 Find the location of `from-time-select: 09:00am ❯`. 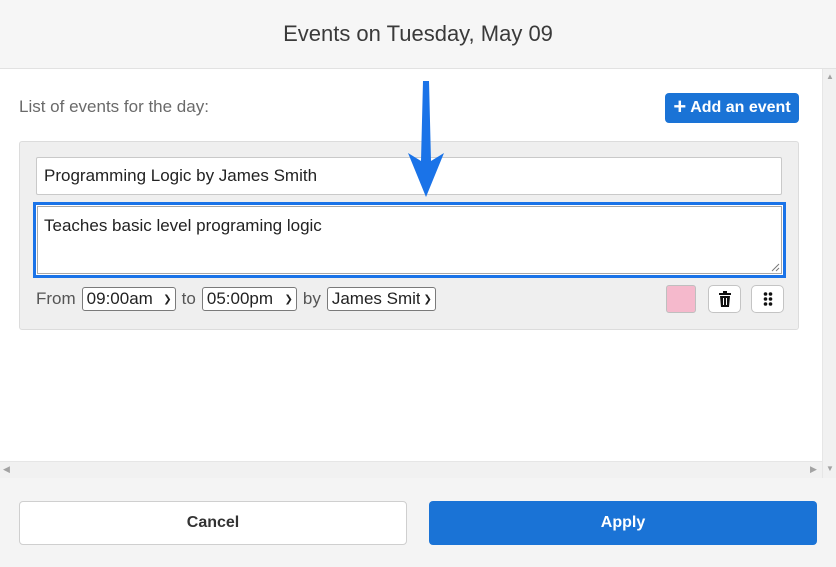

from-time-select: 09:00am ❯ is located at coordinates (128, 299).